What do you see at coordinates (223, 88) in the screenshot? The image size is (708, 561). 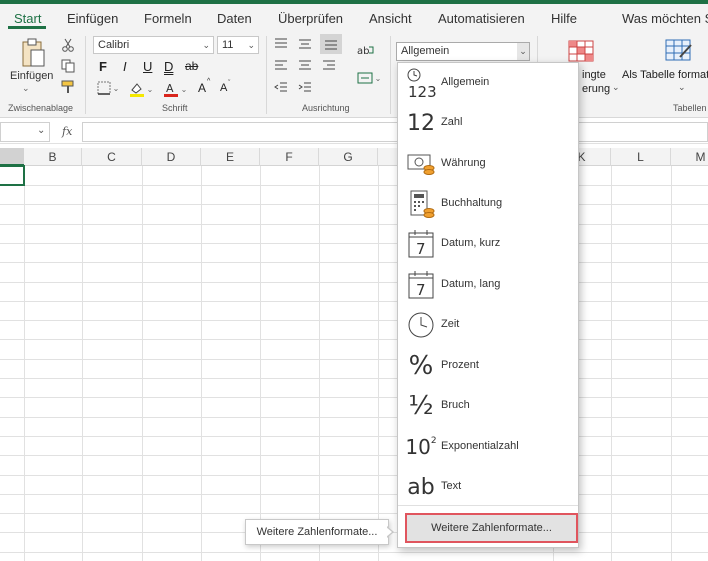 I see `shrink-font-button: A` at bounding box center [223, 88].